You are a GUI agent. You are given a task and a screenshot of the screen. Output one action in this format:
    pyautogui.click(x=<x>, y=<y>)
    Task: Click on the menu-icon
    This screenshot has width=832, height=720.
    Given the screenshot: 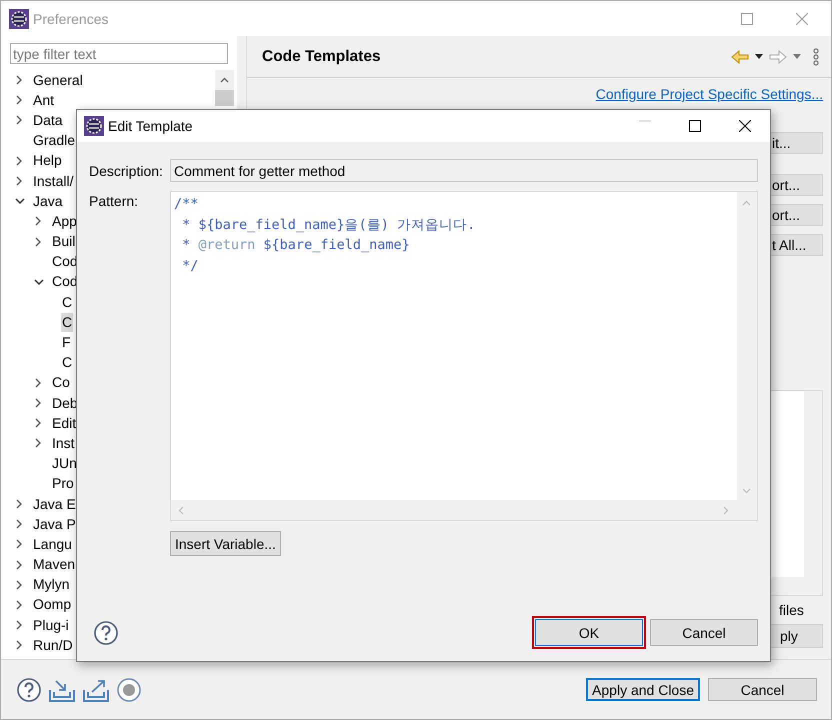 What is the action you would take?
    pyautogui.click(x=816, y=57)
    